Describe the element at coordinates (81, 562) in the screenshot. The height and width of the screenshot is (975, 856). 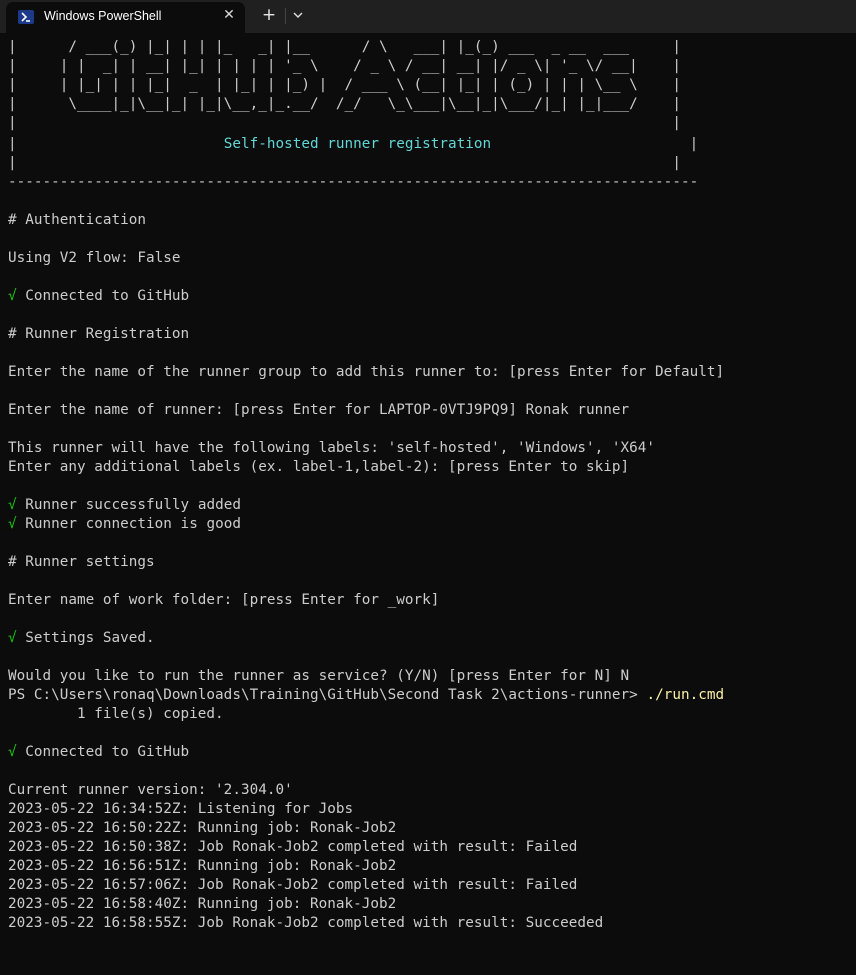
I see `settings-header: # Runner settings` at that location.